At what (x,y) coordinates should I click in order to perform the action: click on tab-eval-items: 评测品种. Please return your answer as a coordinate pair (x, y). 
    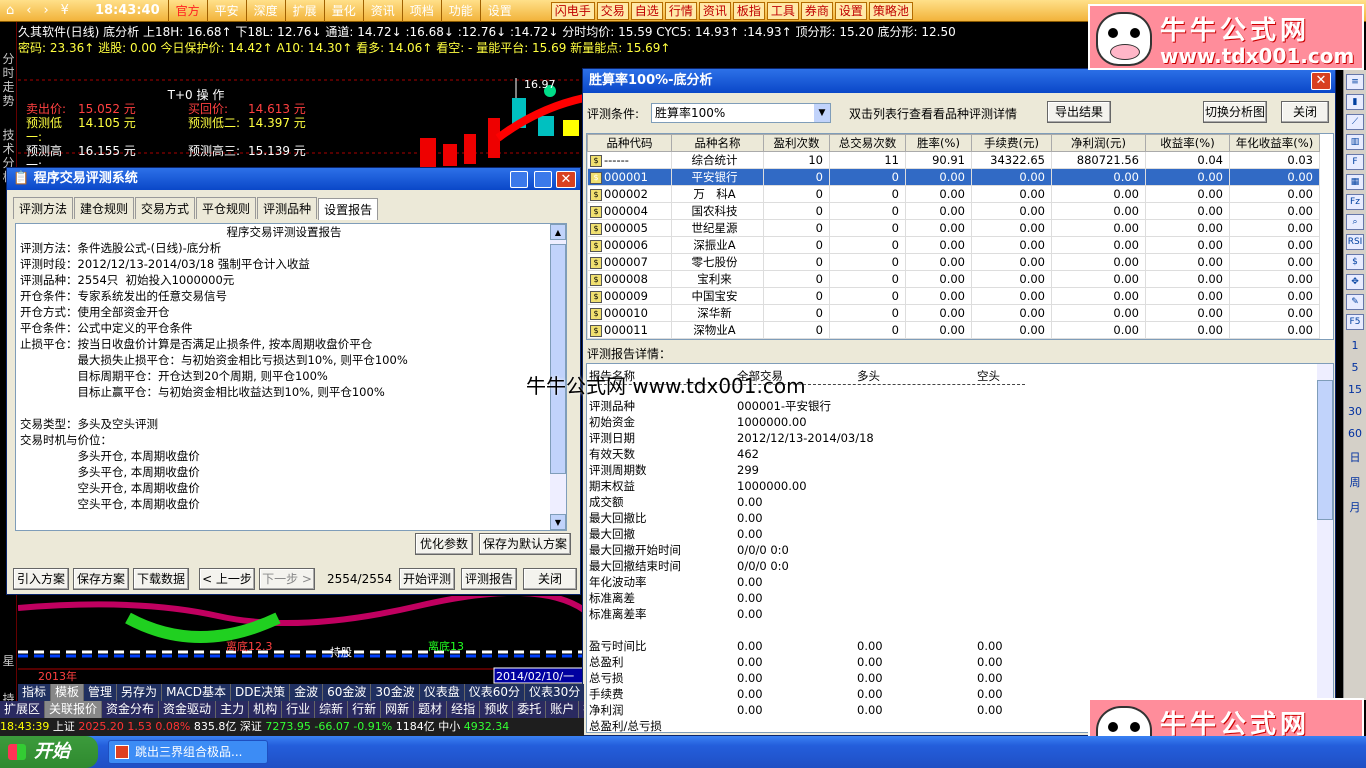
    Looking at the image, I should click on (287, 208).